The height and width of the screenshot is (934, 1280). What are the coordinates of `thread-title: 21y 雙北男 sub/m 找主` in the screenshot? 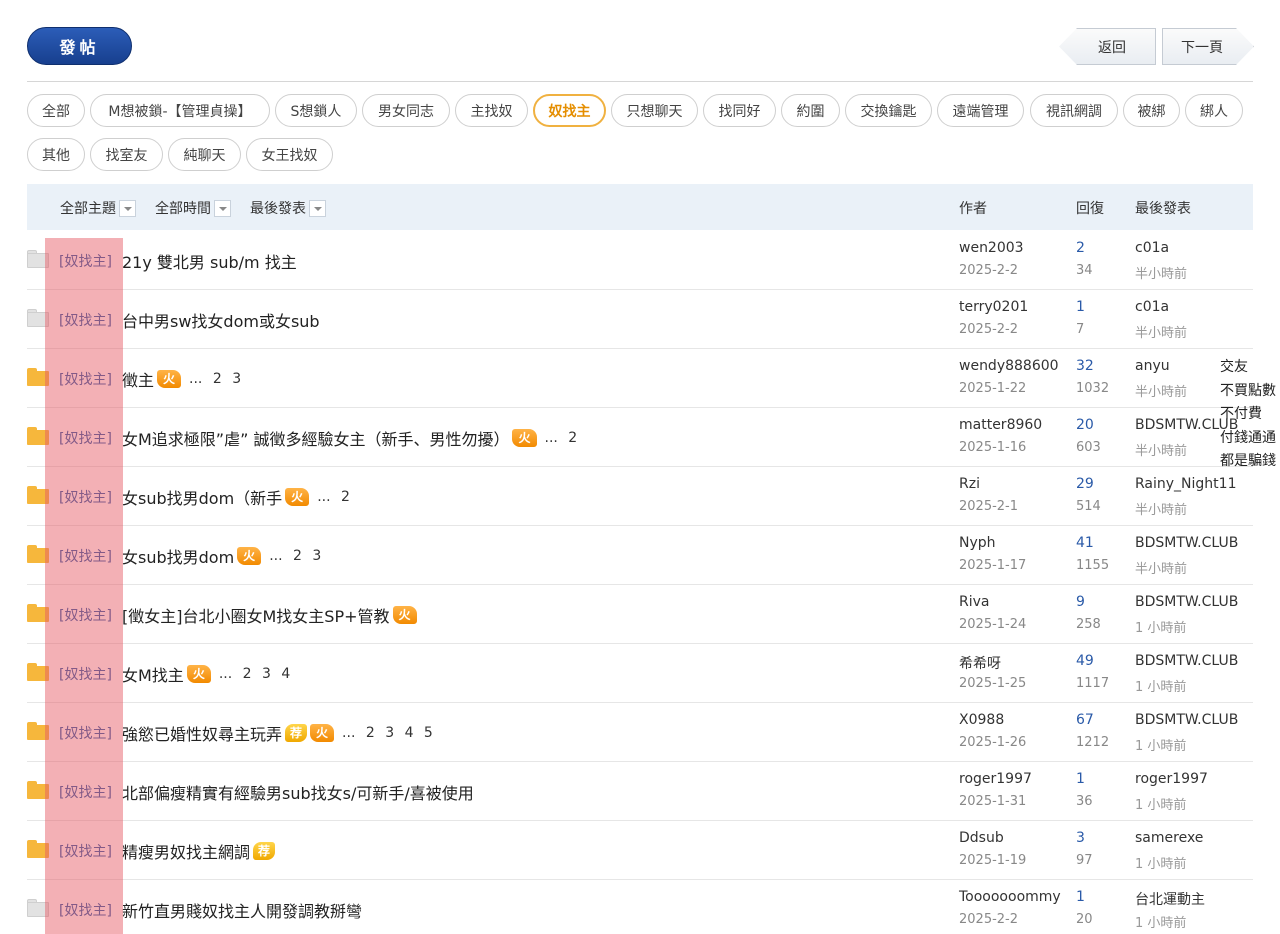 It's located at (209, 261).